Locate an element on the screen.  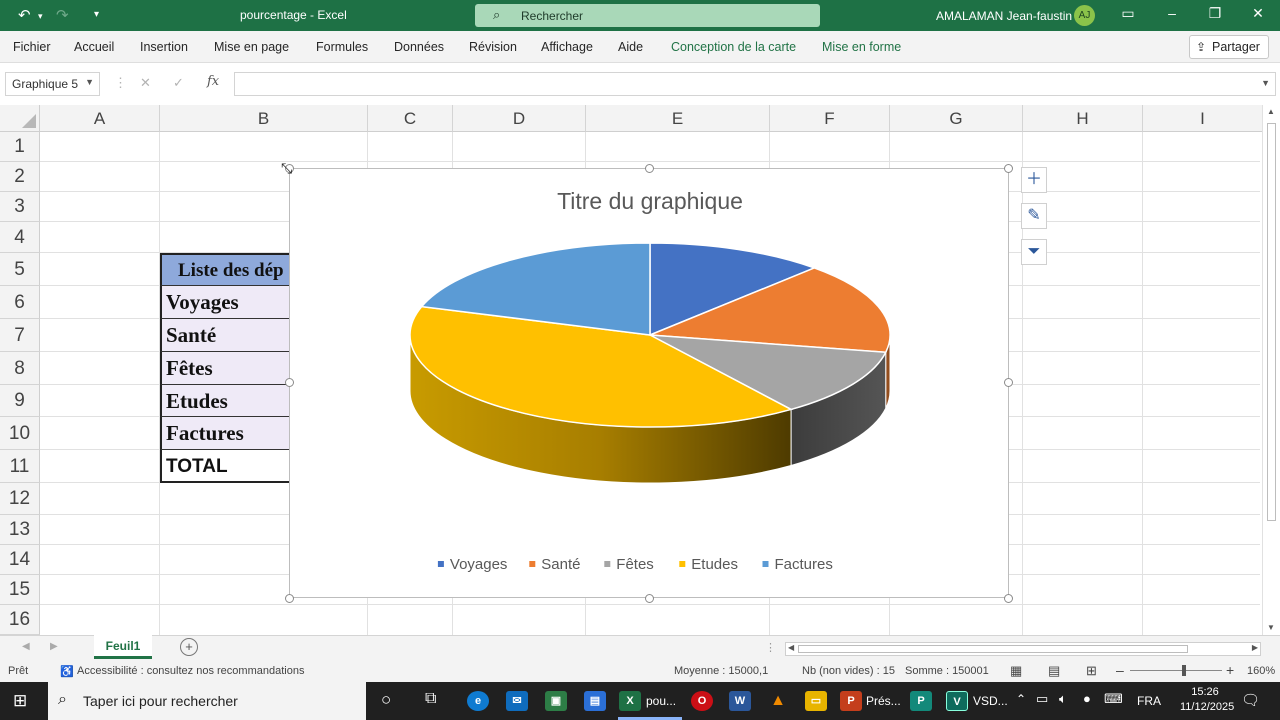
table-total-cell: TOTAL is located at coordinates (224, 466).